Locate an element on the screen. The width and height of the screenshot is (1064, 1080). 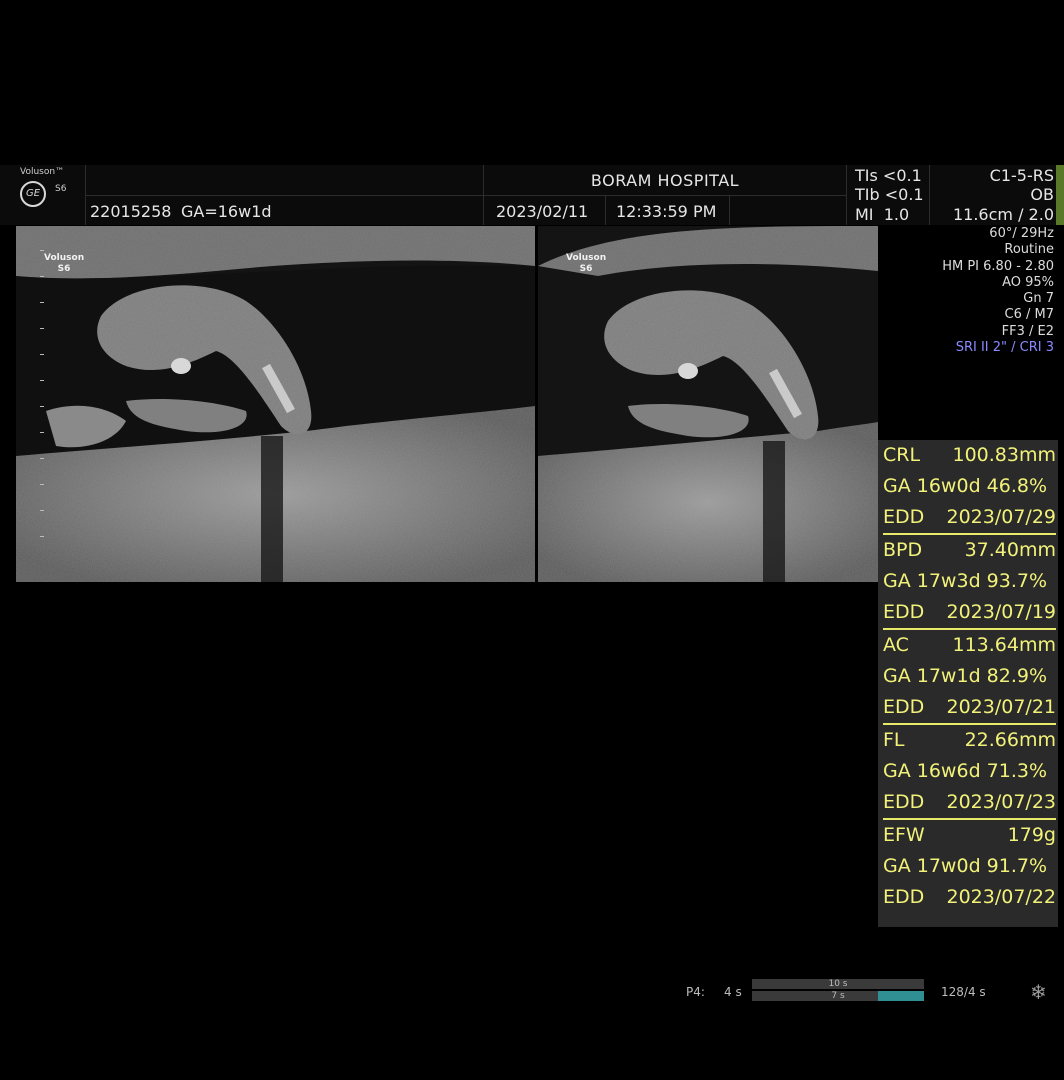
cine-buffer-bar: 10 s is located at coordinates (838, 984).